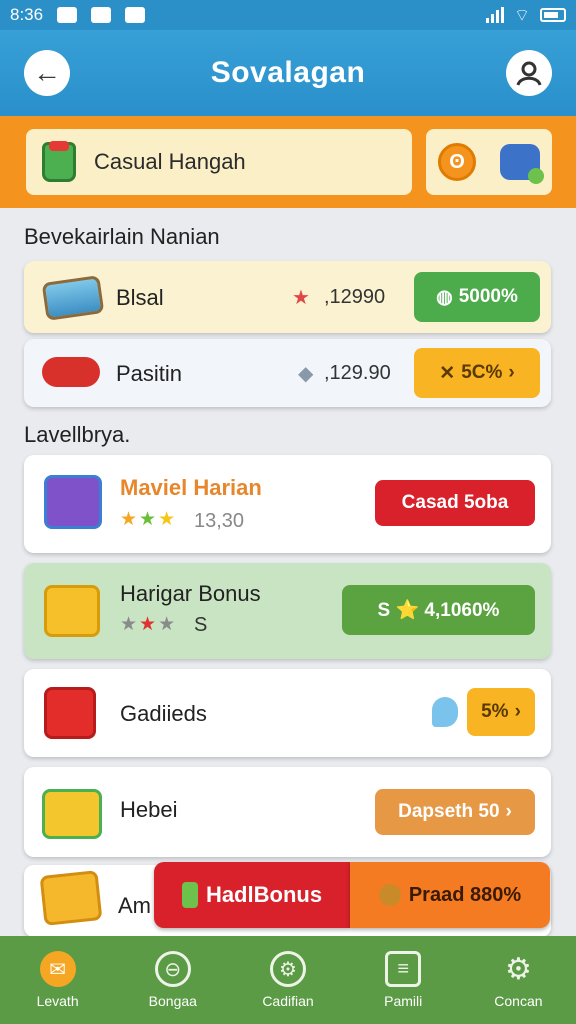 The height and width of the screenshot is (1024, 576). I want to click on list-item: Blsal ★ ,12990 ◍ 5000%, so click(287, 297).